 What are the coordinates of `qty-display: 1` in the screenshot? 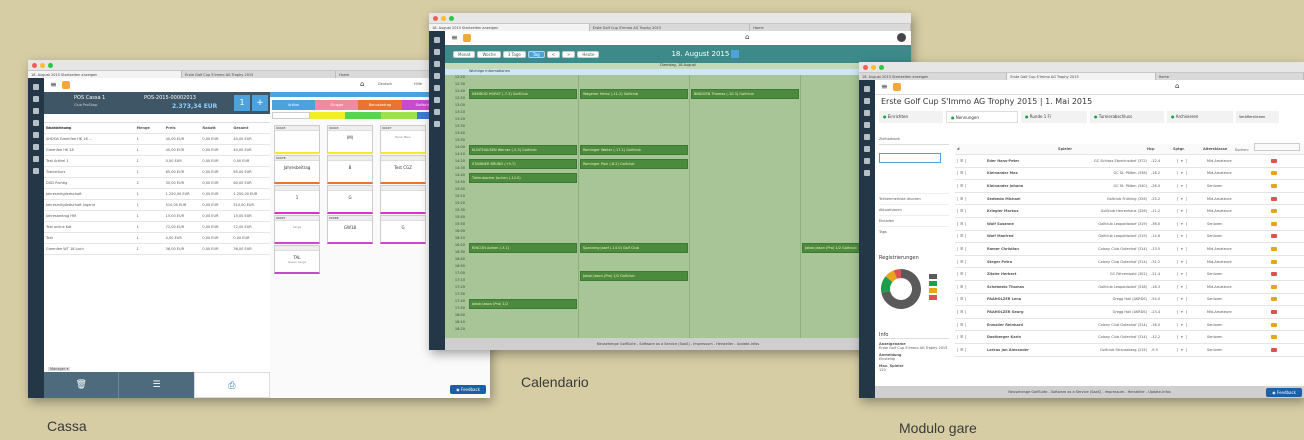 It's located at (242, 103).